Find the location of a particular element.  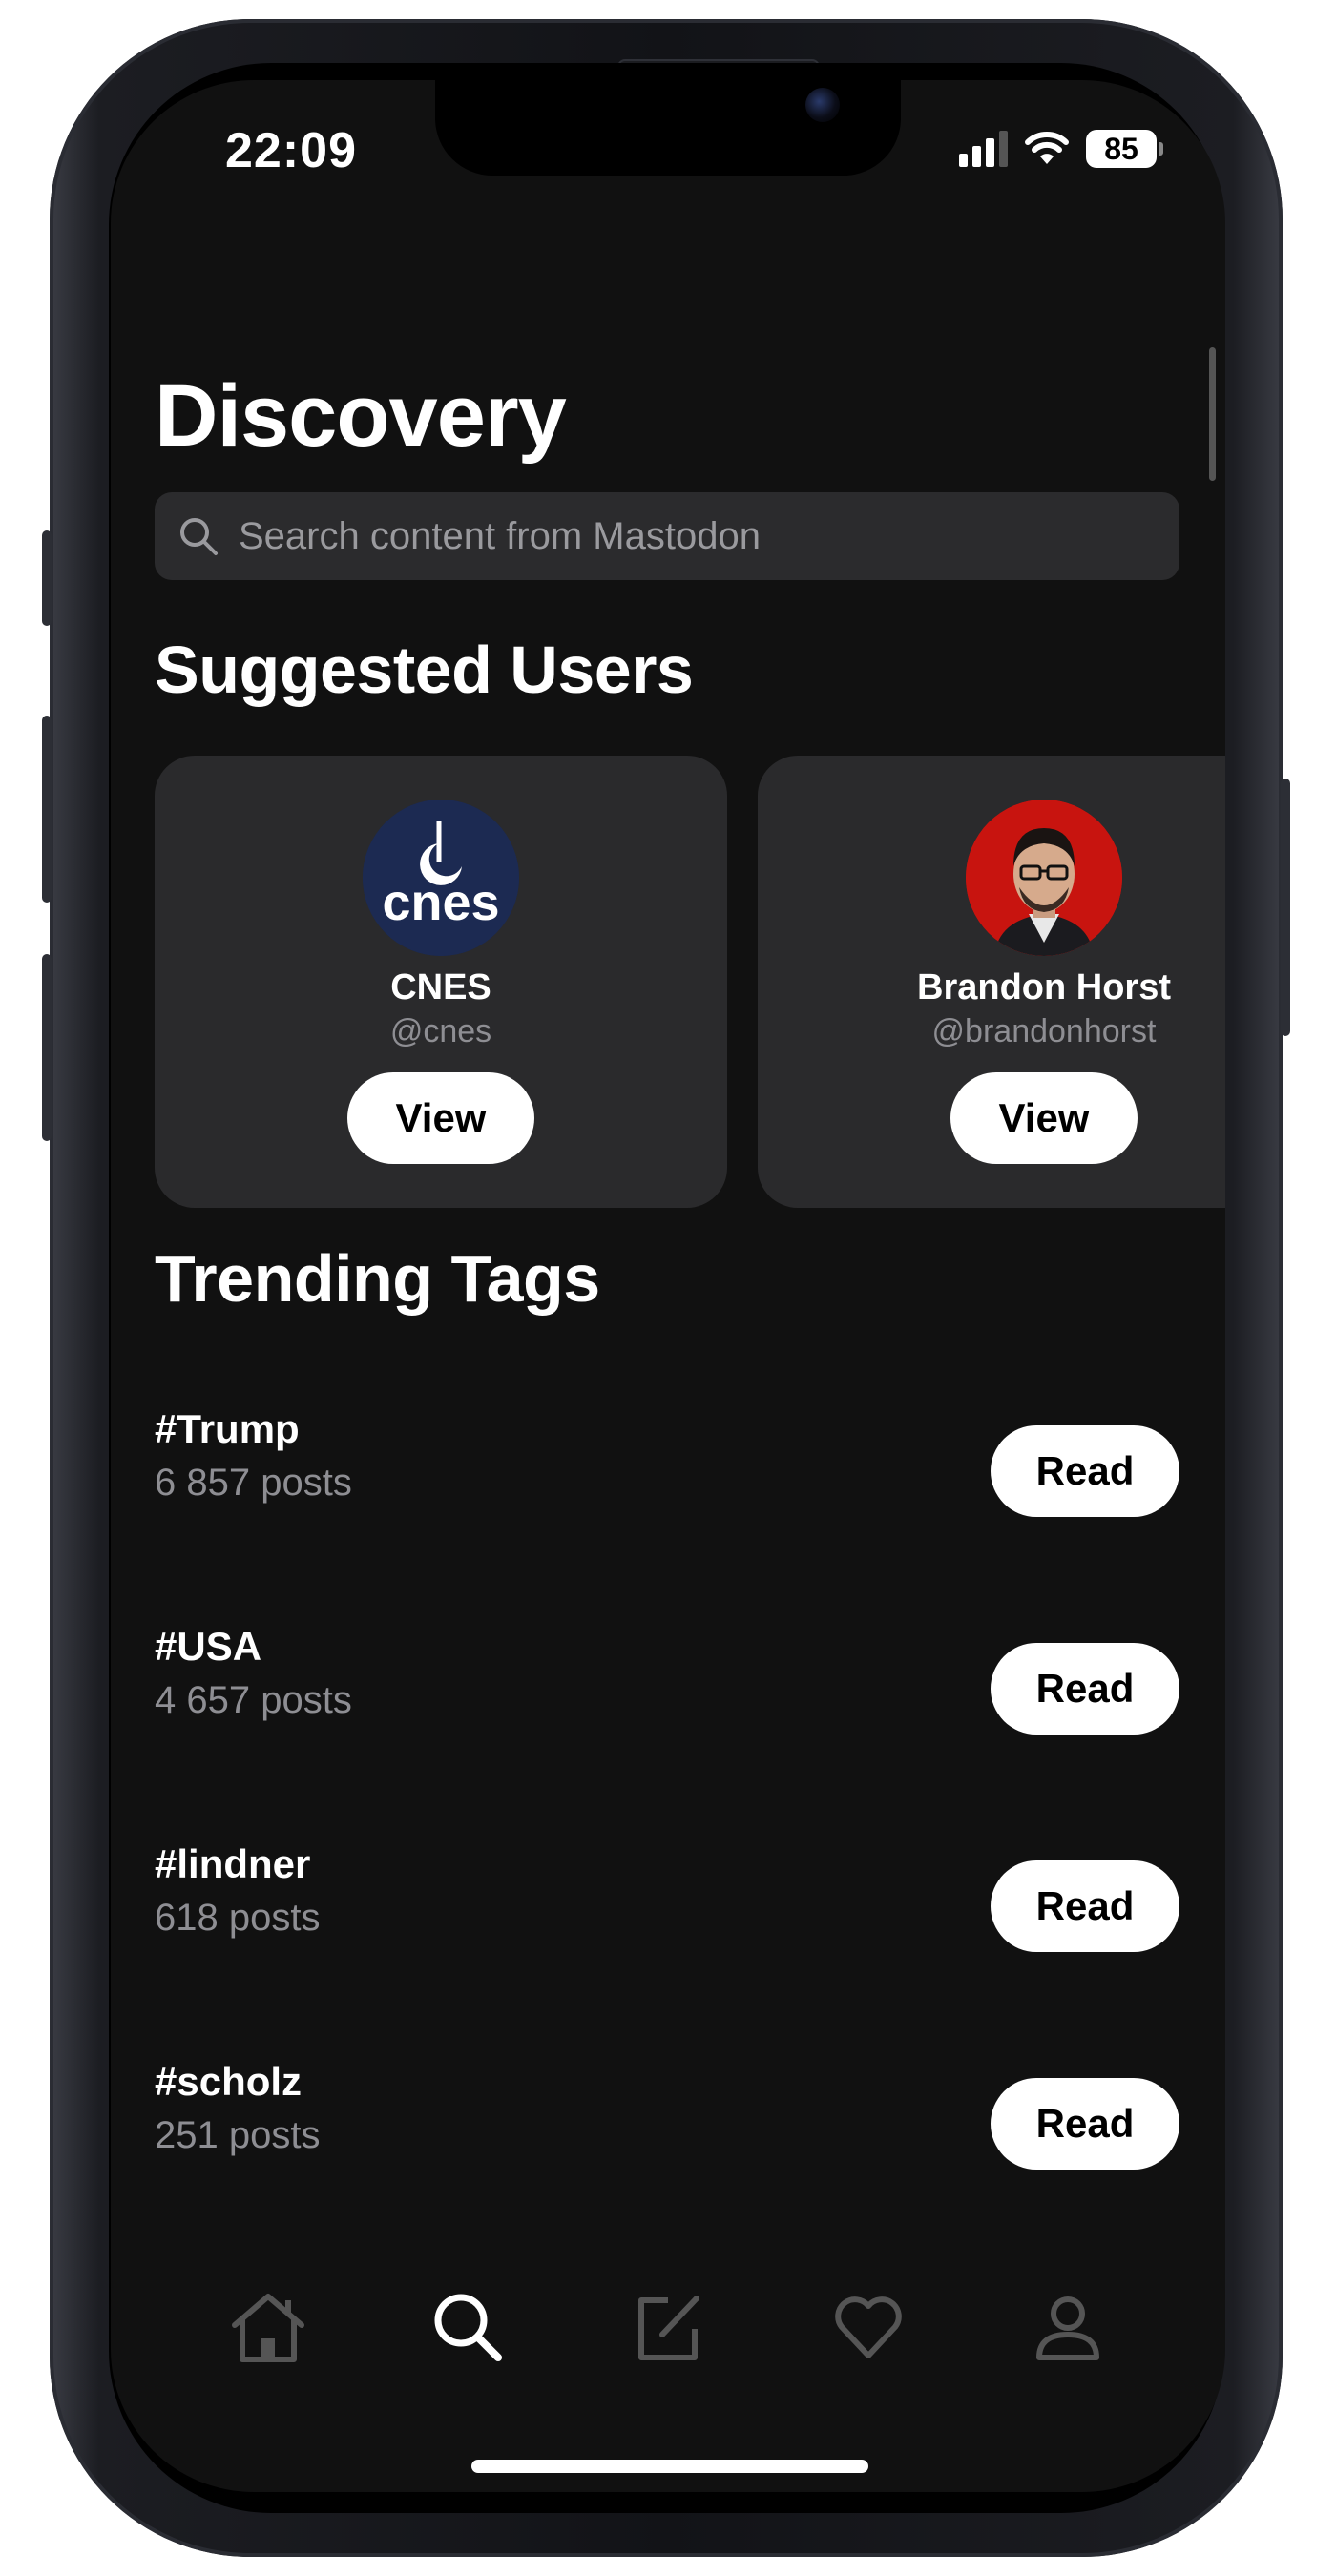

avatar is located at coordinates (1044, 878).